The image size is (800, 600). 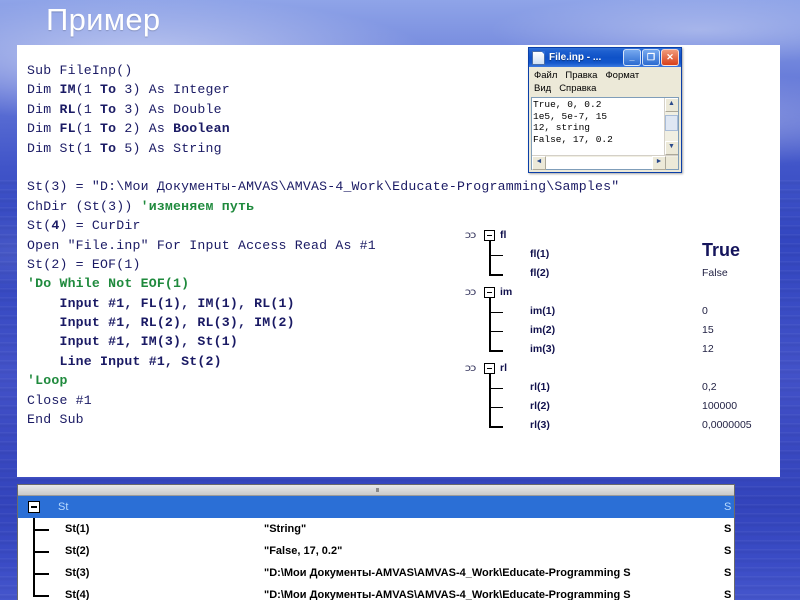 What do you see at coordinates (59, 400) in the screenshot?
I see `code-token: Close #1` at bounding box center [59, 400].